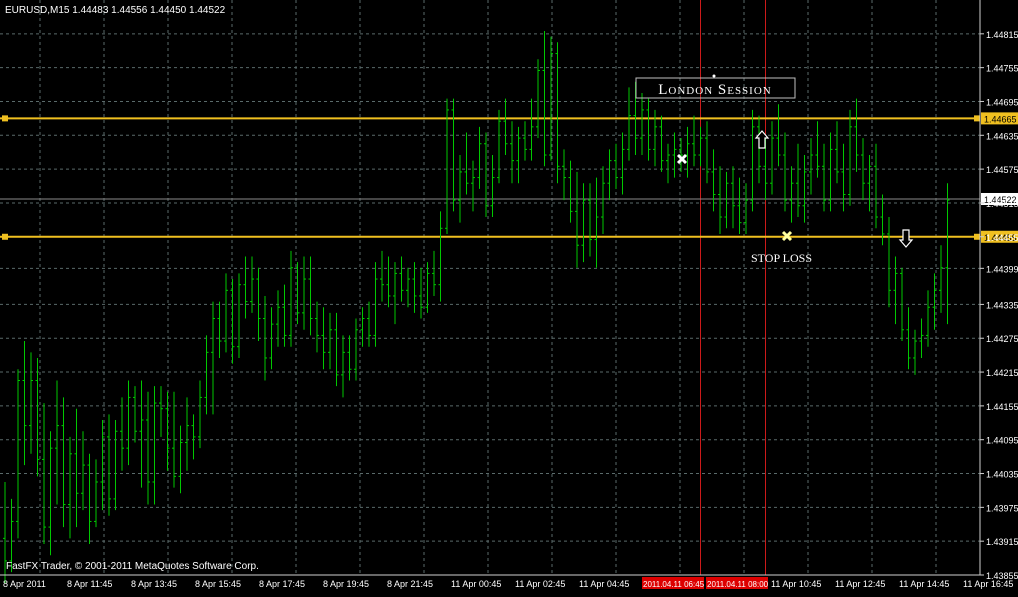 The height and width of the screenshot is (597, 1018). Describe the element at coordinates (738, 584) in the screenshot. I see `time-tick-label: 2011.04.11 08:00` at that location.